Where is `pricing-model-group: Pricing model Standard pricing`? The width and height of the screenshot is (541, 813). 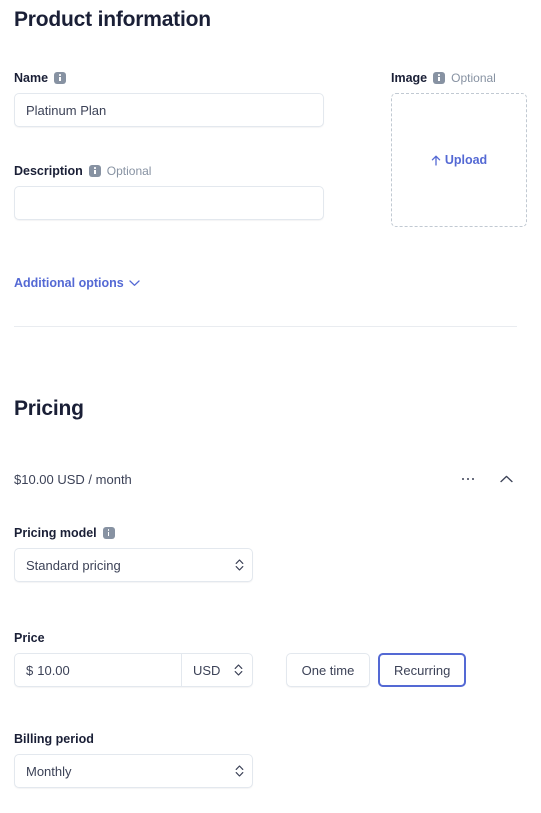
pricing-model-group: Pricing model Standard pricing is located at coordinates (270, 553).